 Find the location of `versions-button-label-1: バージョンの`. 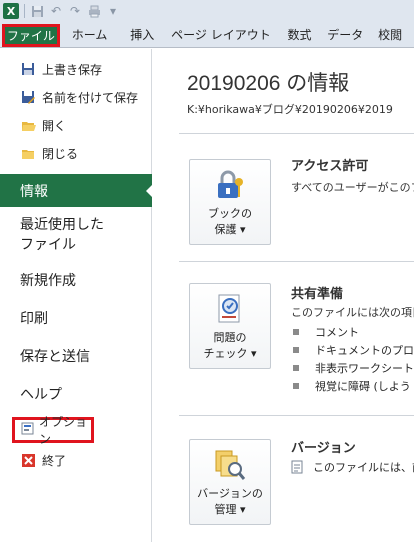

versions-button-label-1: バージョンの is located at coordinates (230, 493).